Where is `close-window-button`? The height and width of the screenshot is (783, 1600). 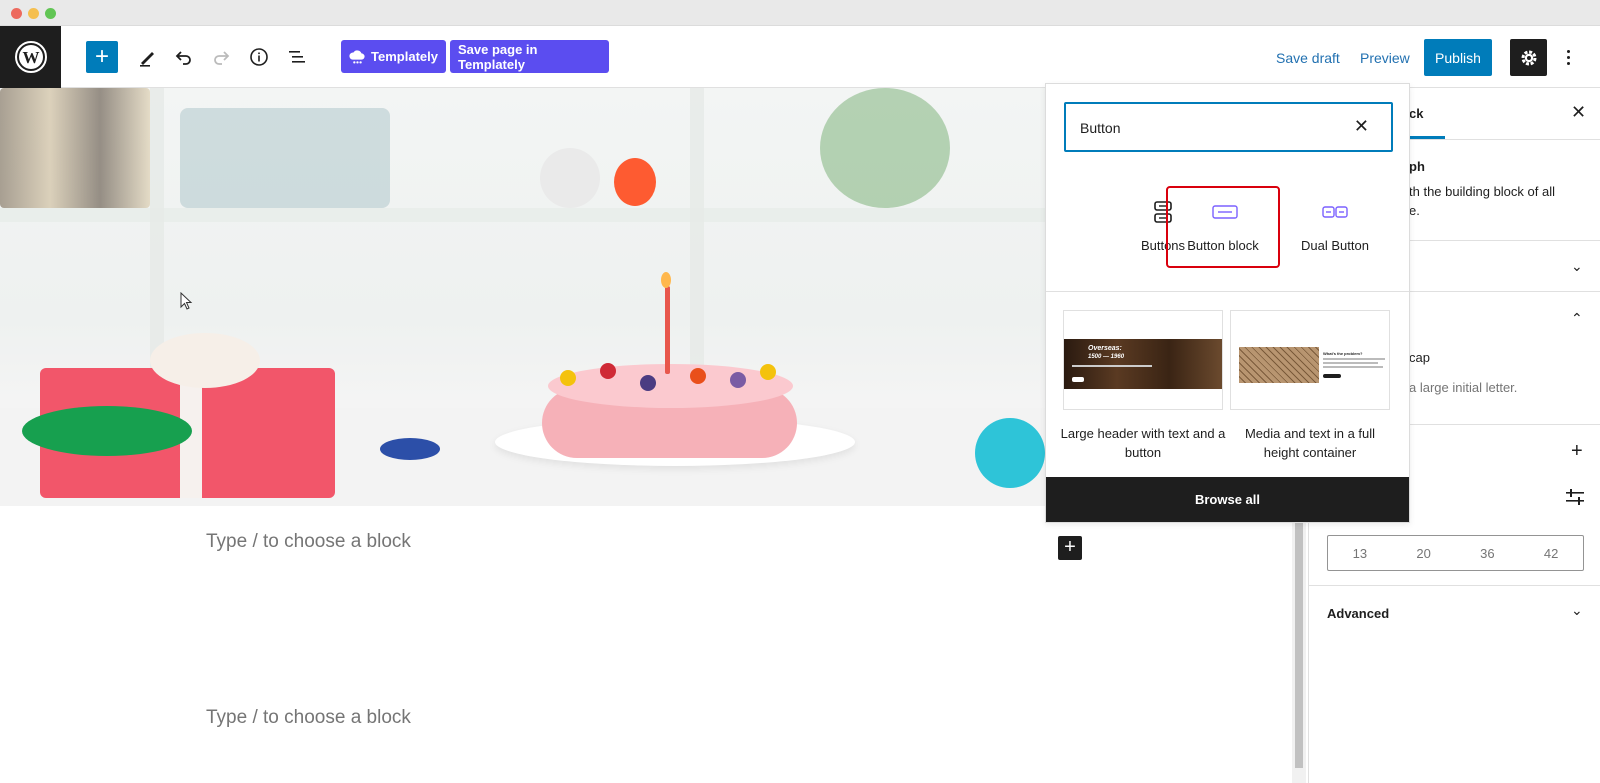 close-window-button is located at coordinates (16, 13).